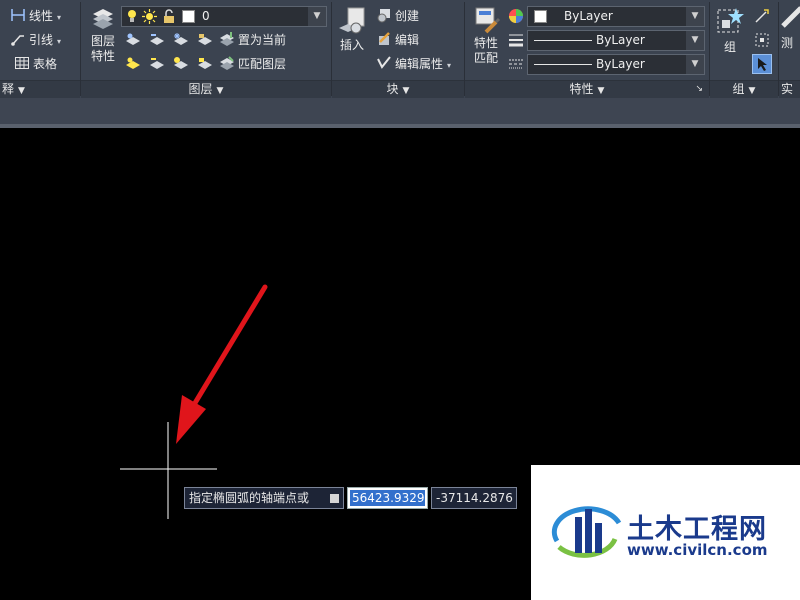 Image resolution: width=800 pixels, height=600 pixels. Describe the element at coordinates (665, 532) in the screenshot. I see `watermark: 土木工程网 www.civilcn.com` at that location.